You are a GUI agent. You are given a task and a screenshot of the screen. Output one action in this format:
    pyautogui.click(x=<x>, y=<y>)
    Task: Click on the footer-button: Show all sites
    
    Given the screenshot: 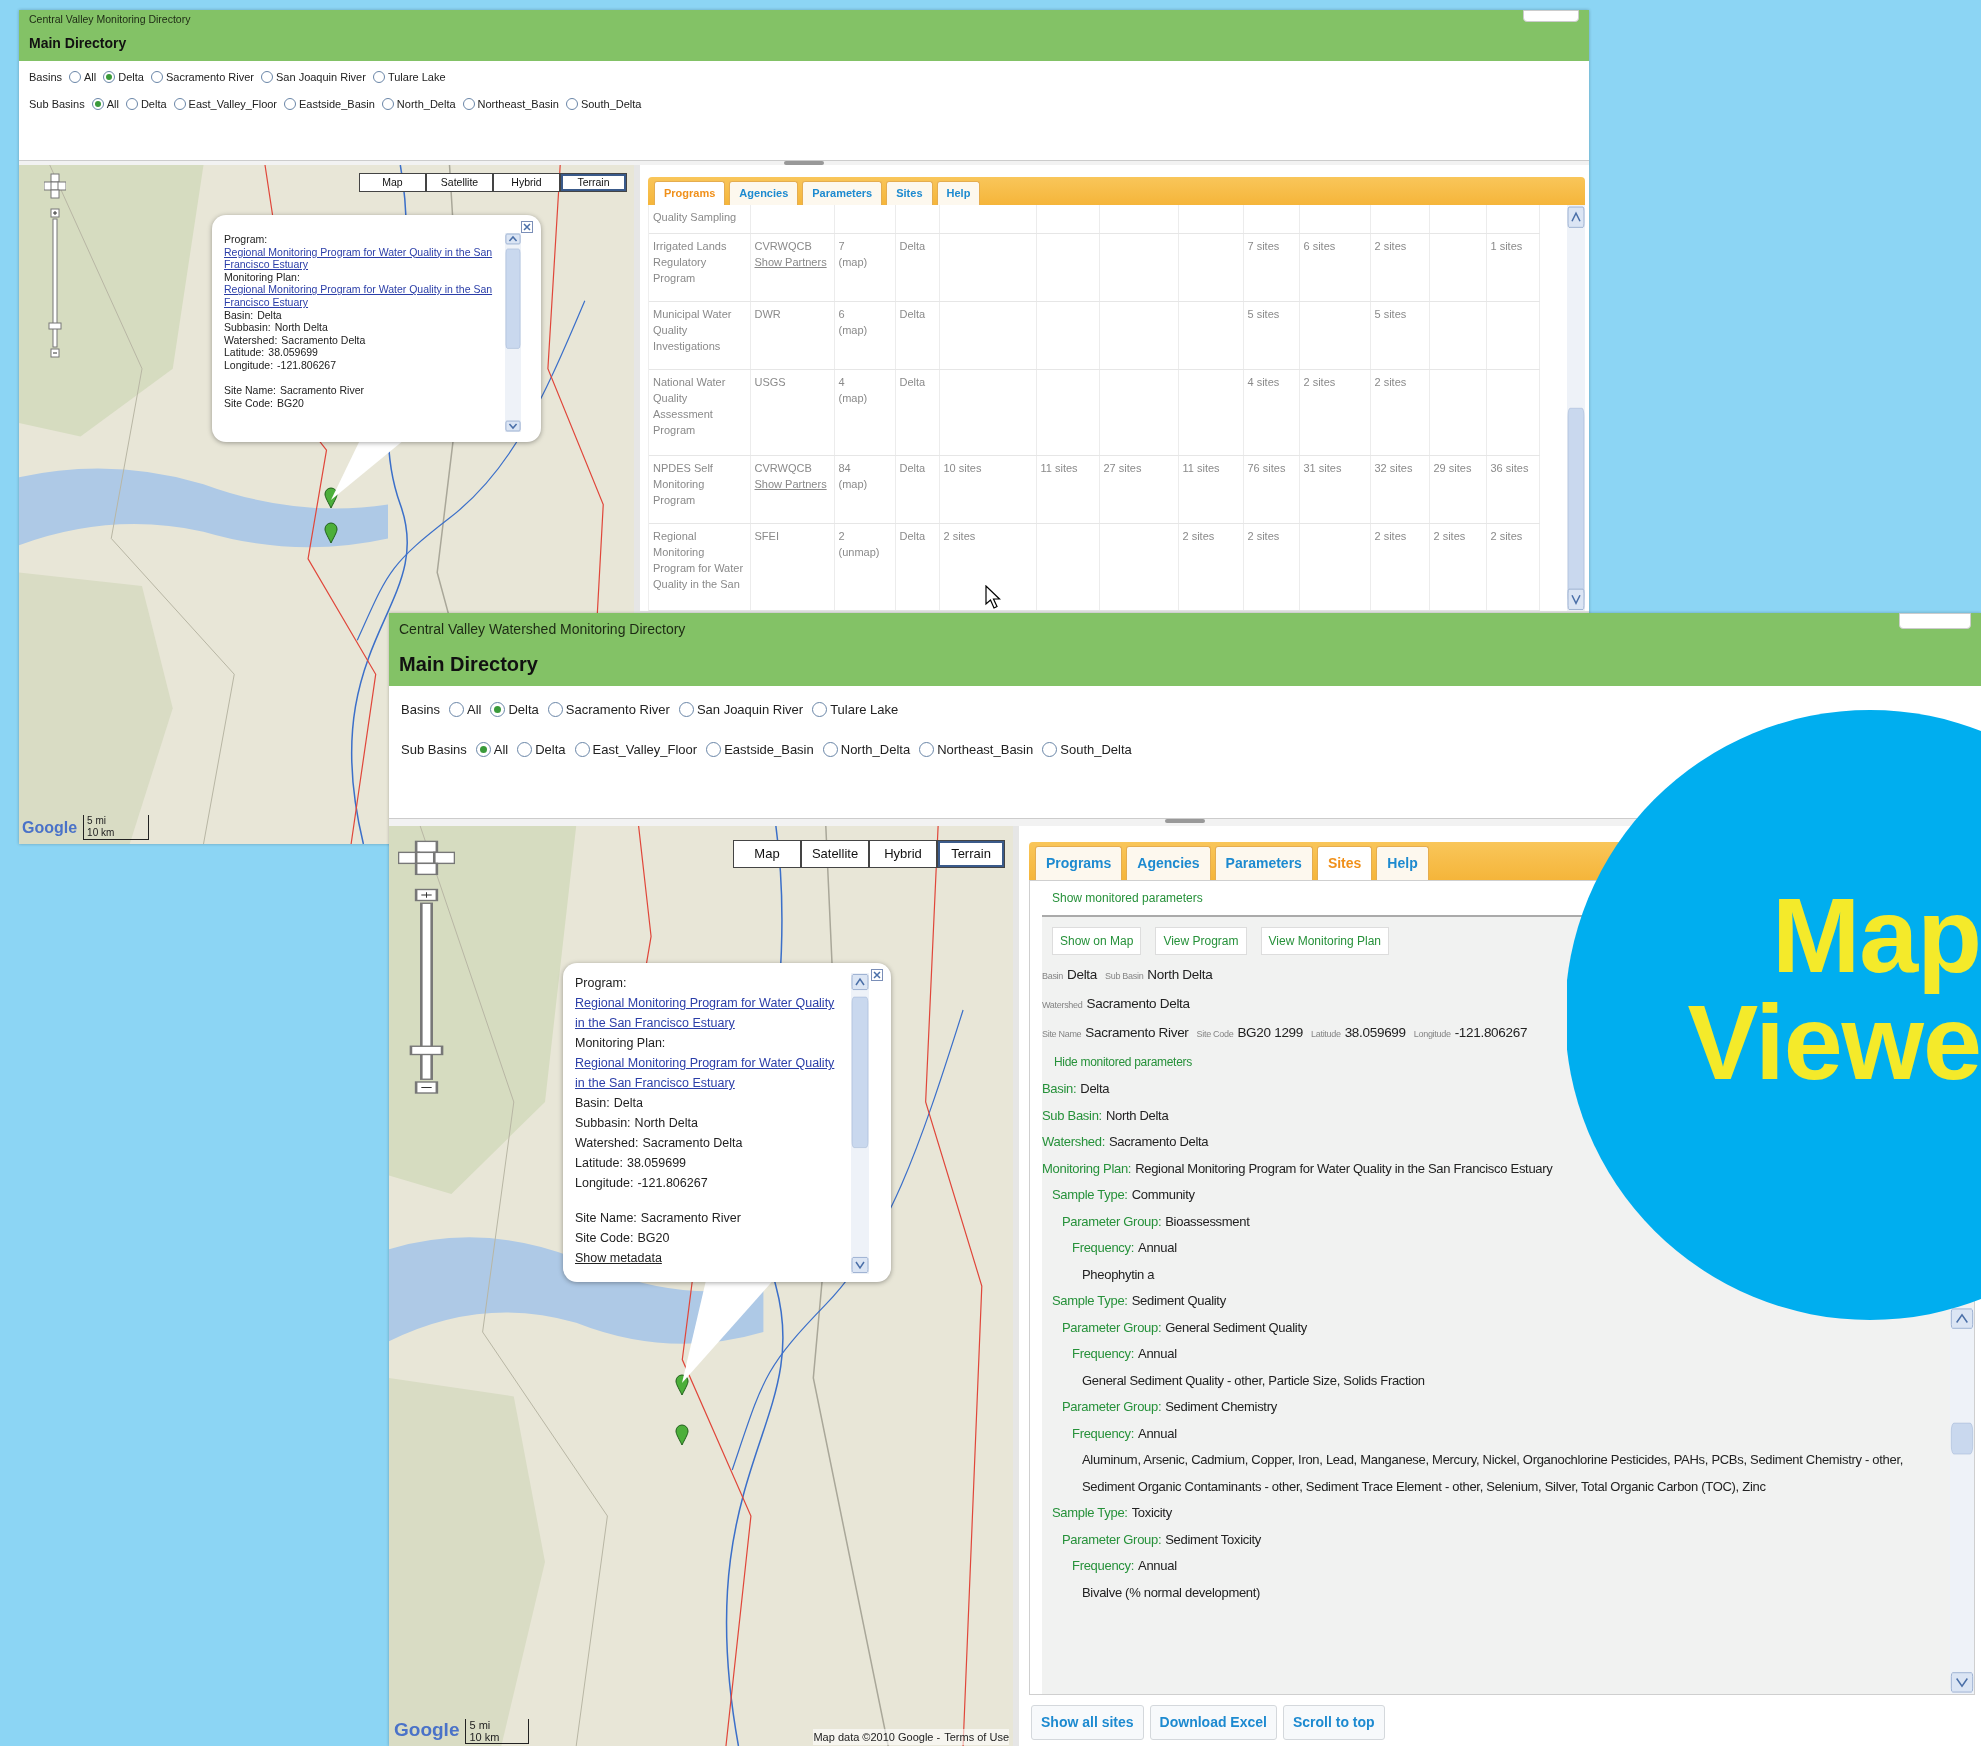 What is the action you would take?
    pyautogui.click(x=1087, y=1722)
    